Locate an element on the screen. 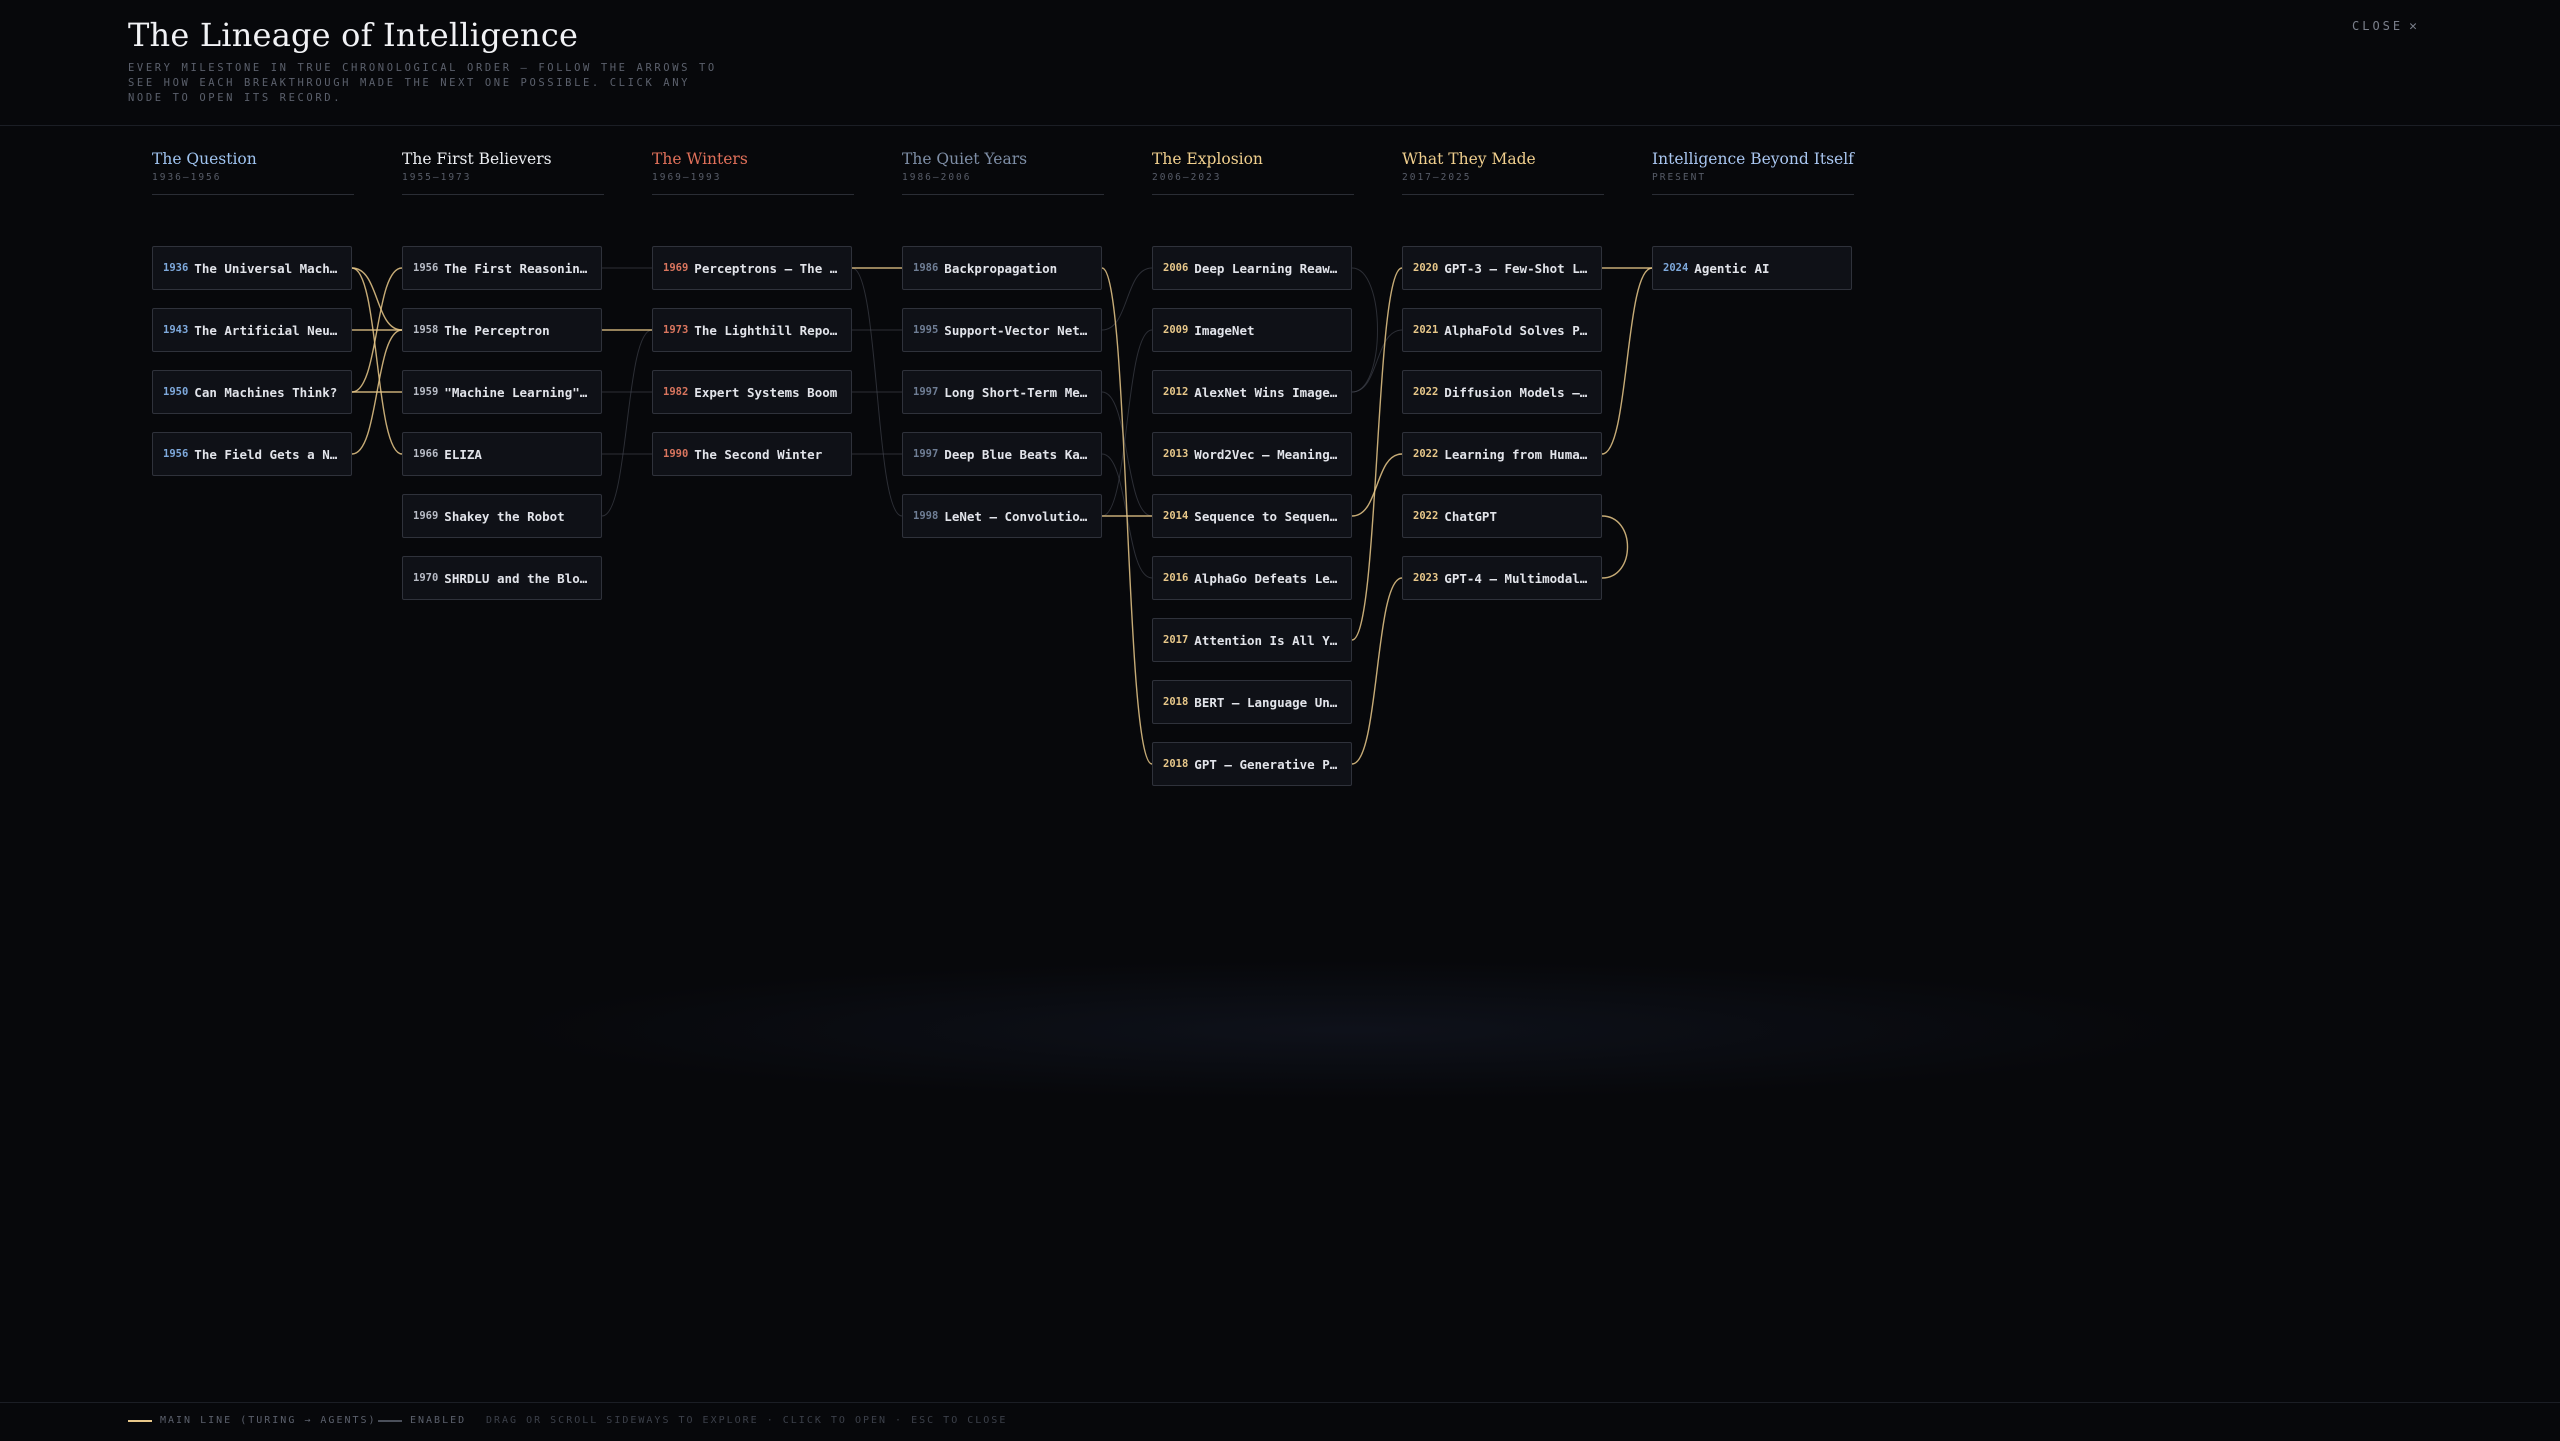 The image size is (2560, 1441). milestone-year: 2018 is located at coordinates (1176, 764).